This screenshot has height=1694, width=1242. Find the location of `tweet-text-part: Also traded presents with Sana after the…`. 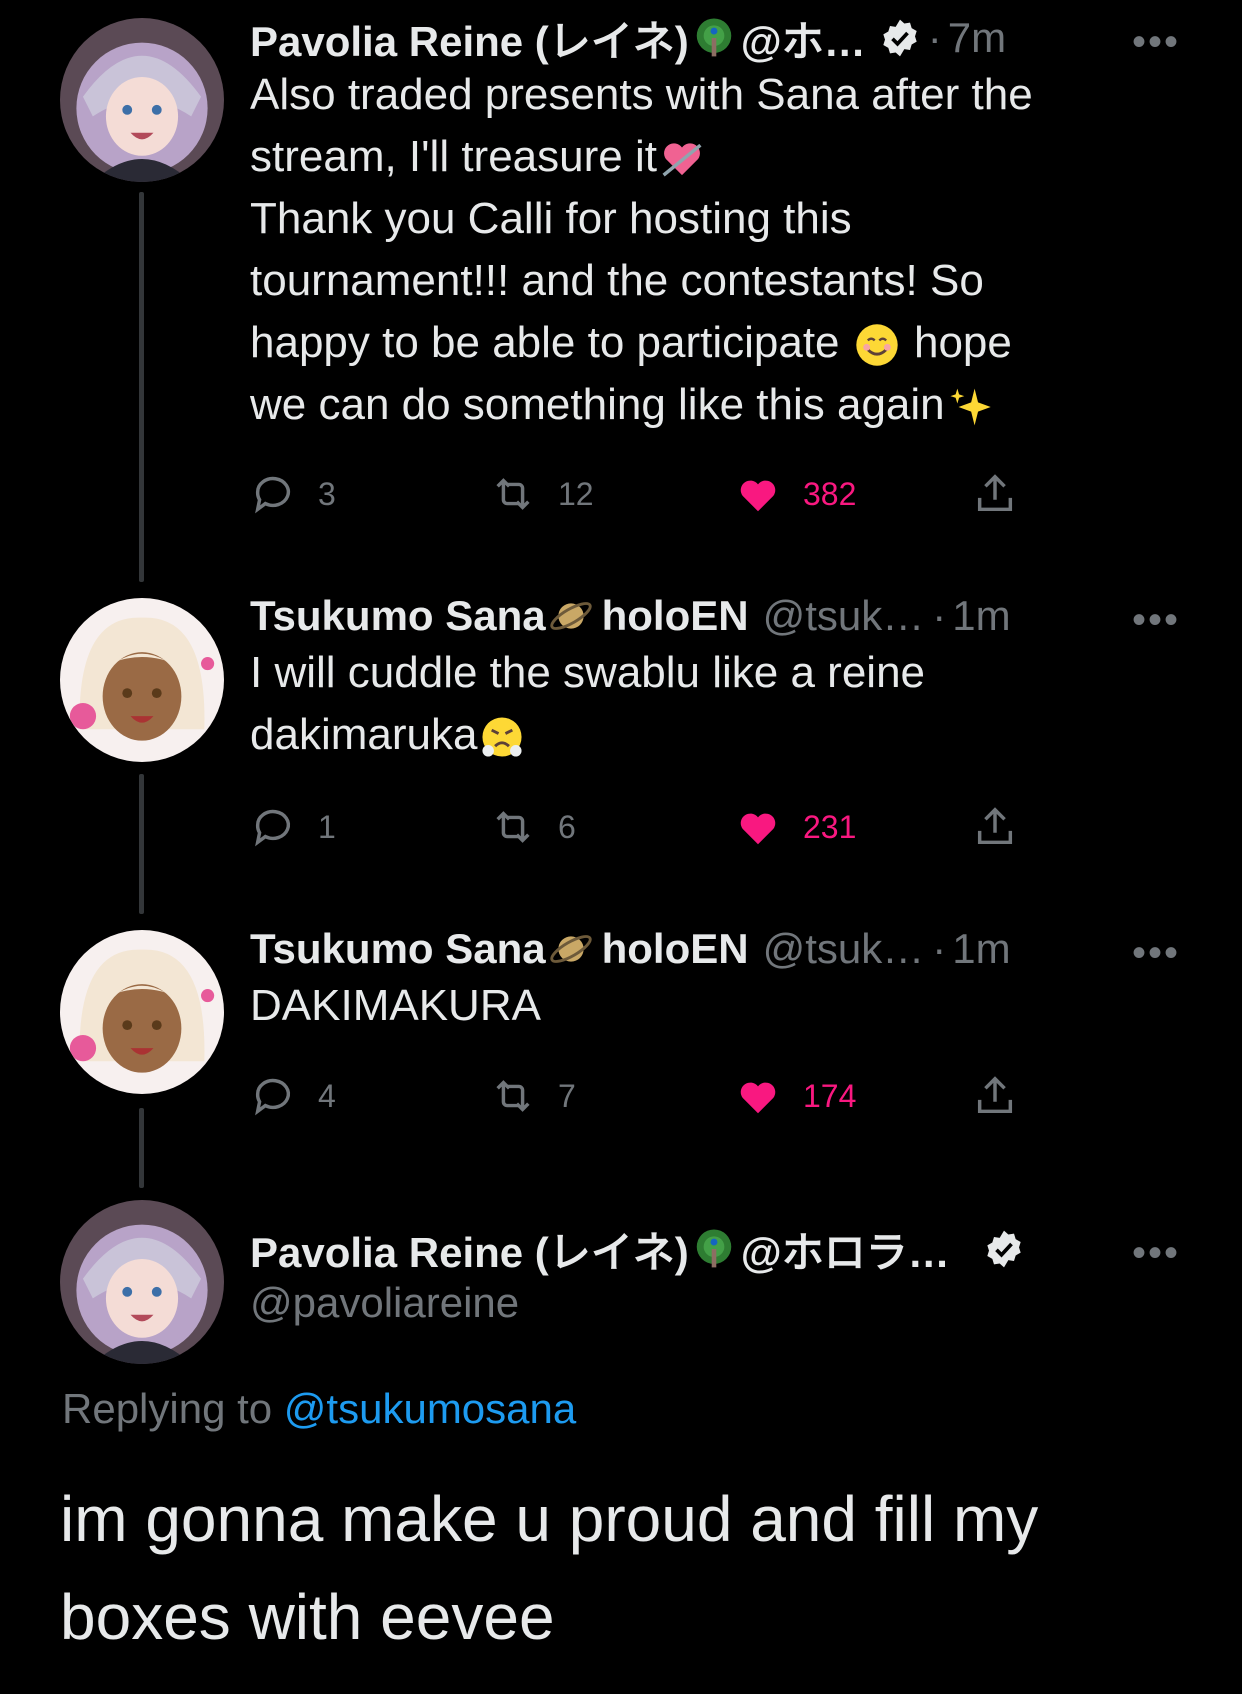

tweet-text-part: Also traded presents with Sana after the… is located at coordinates (641, 125).